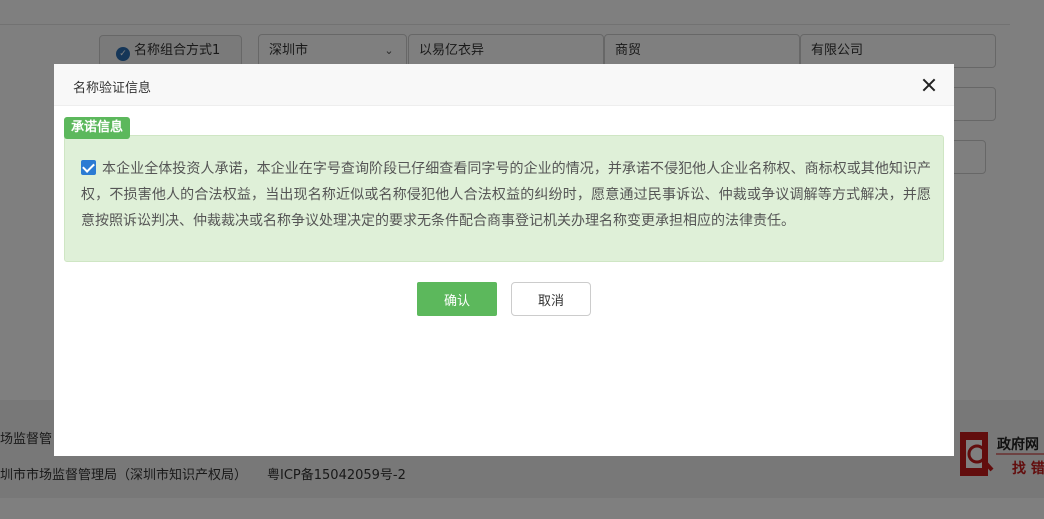 The image size is (1044, 519). Describe the element at coordinates (504, 85) in the screenshot. I see `dialog-header: 名称验证信息` at that location.